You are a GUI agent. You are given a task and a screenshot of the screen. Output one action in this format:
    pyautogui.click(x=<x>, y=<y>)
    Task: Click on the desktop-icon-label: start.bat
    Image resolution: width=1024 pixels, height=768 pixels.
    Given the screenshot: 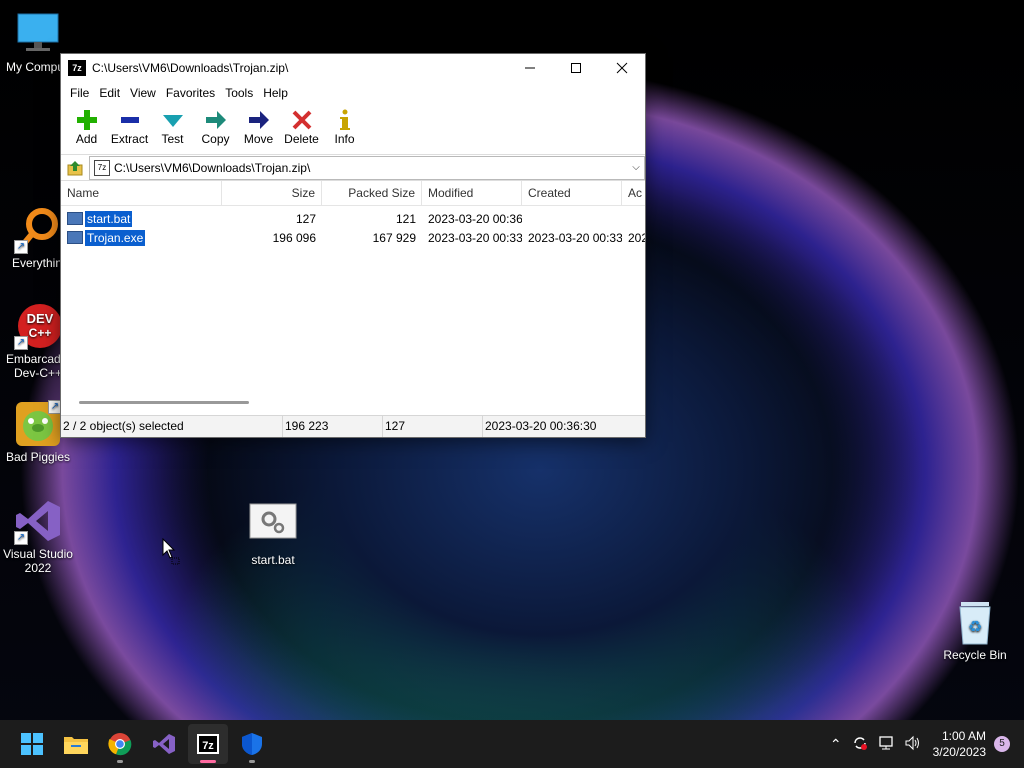 What is the action you would take?
    pyautogui.click(x=273, y=560)
    